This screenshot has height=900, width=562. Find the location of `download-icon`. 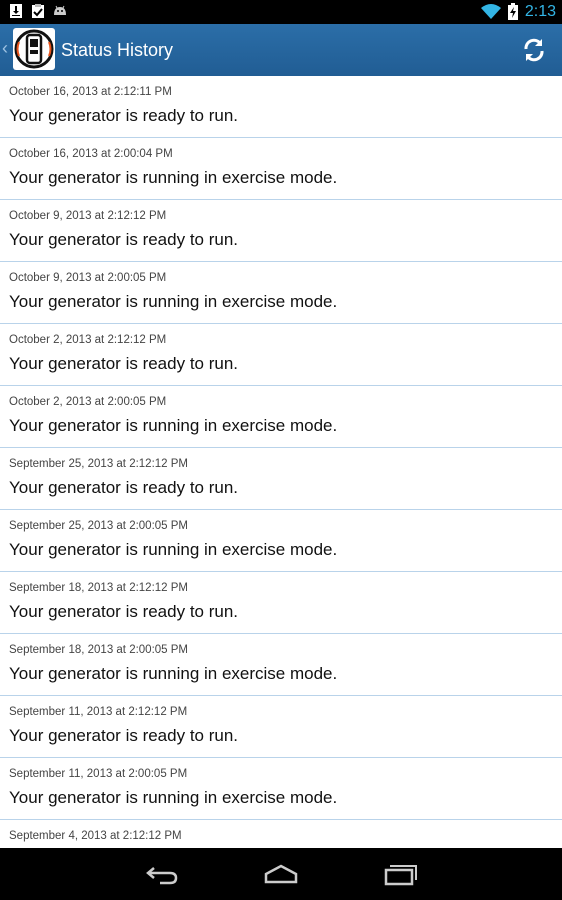

download-icon is located at coordinates (16, 11).